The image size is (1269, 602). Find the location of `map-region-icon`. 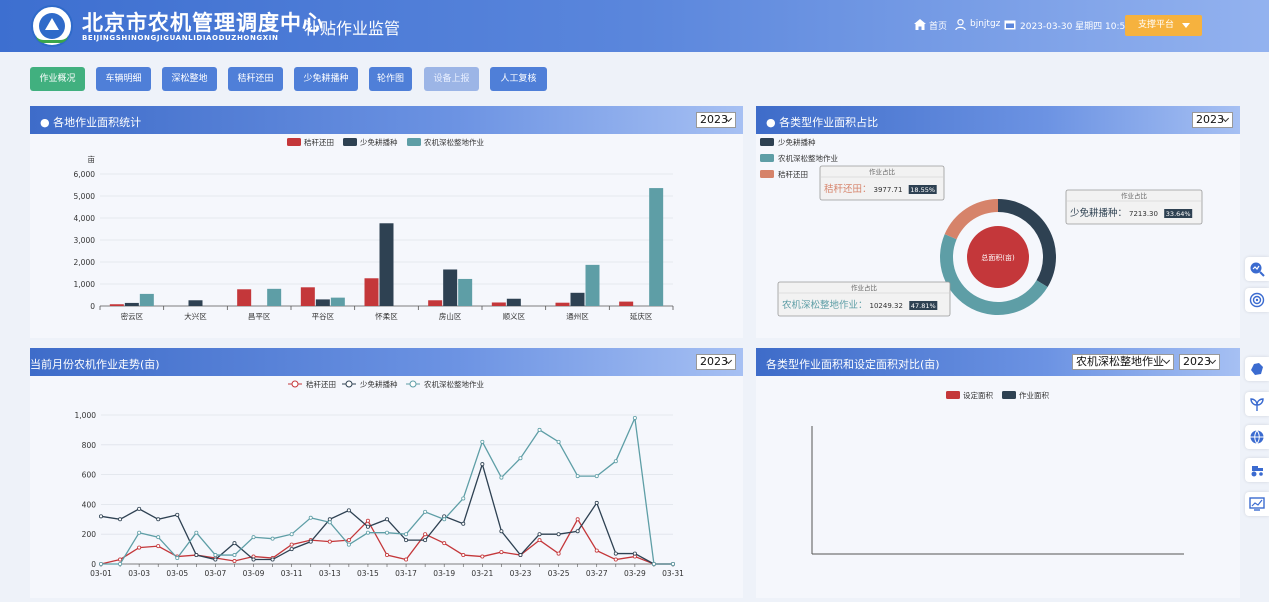

map-region-icon is located at coordinates (1257, 369).